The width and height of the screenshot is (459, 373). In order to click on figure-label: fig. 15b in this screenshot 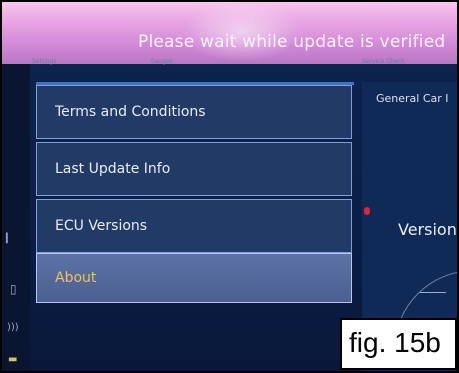, I will do `click(395, 342)`.